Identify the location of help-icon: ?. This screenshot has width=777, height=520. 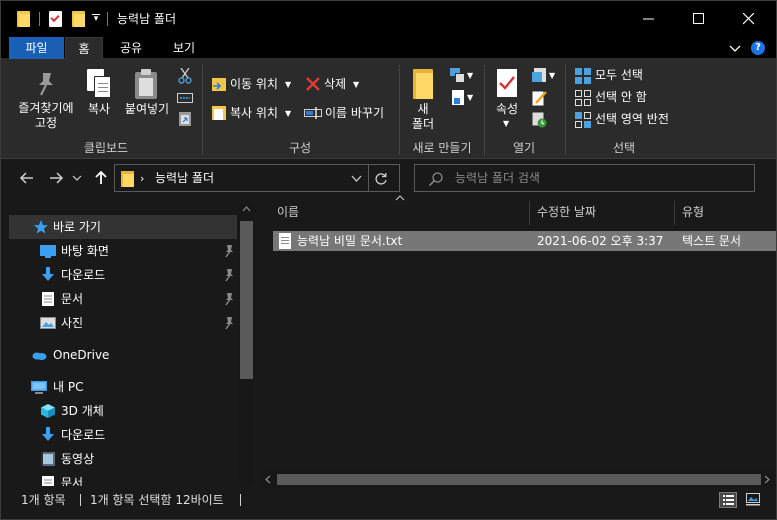
(758, 48).